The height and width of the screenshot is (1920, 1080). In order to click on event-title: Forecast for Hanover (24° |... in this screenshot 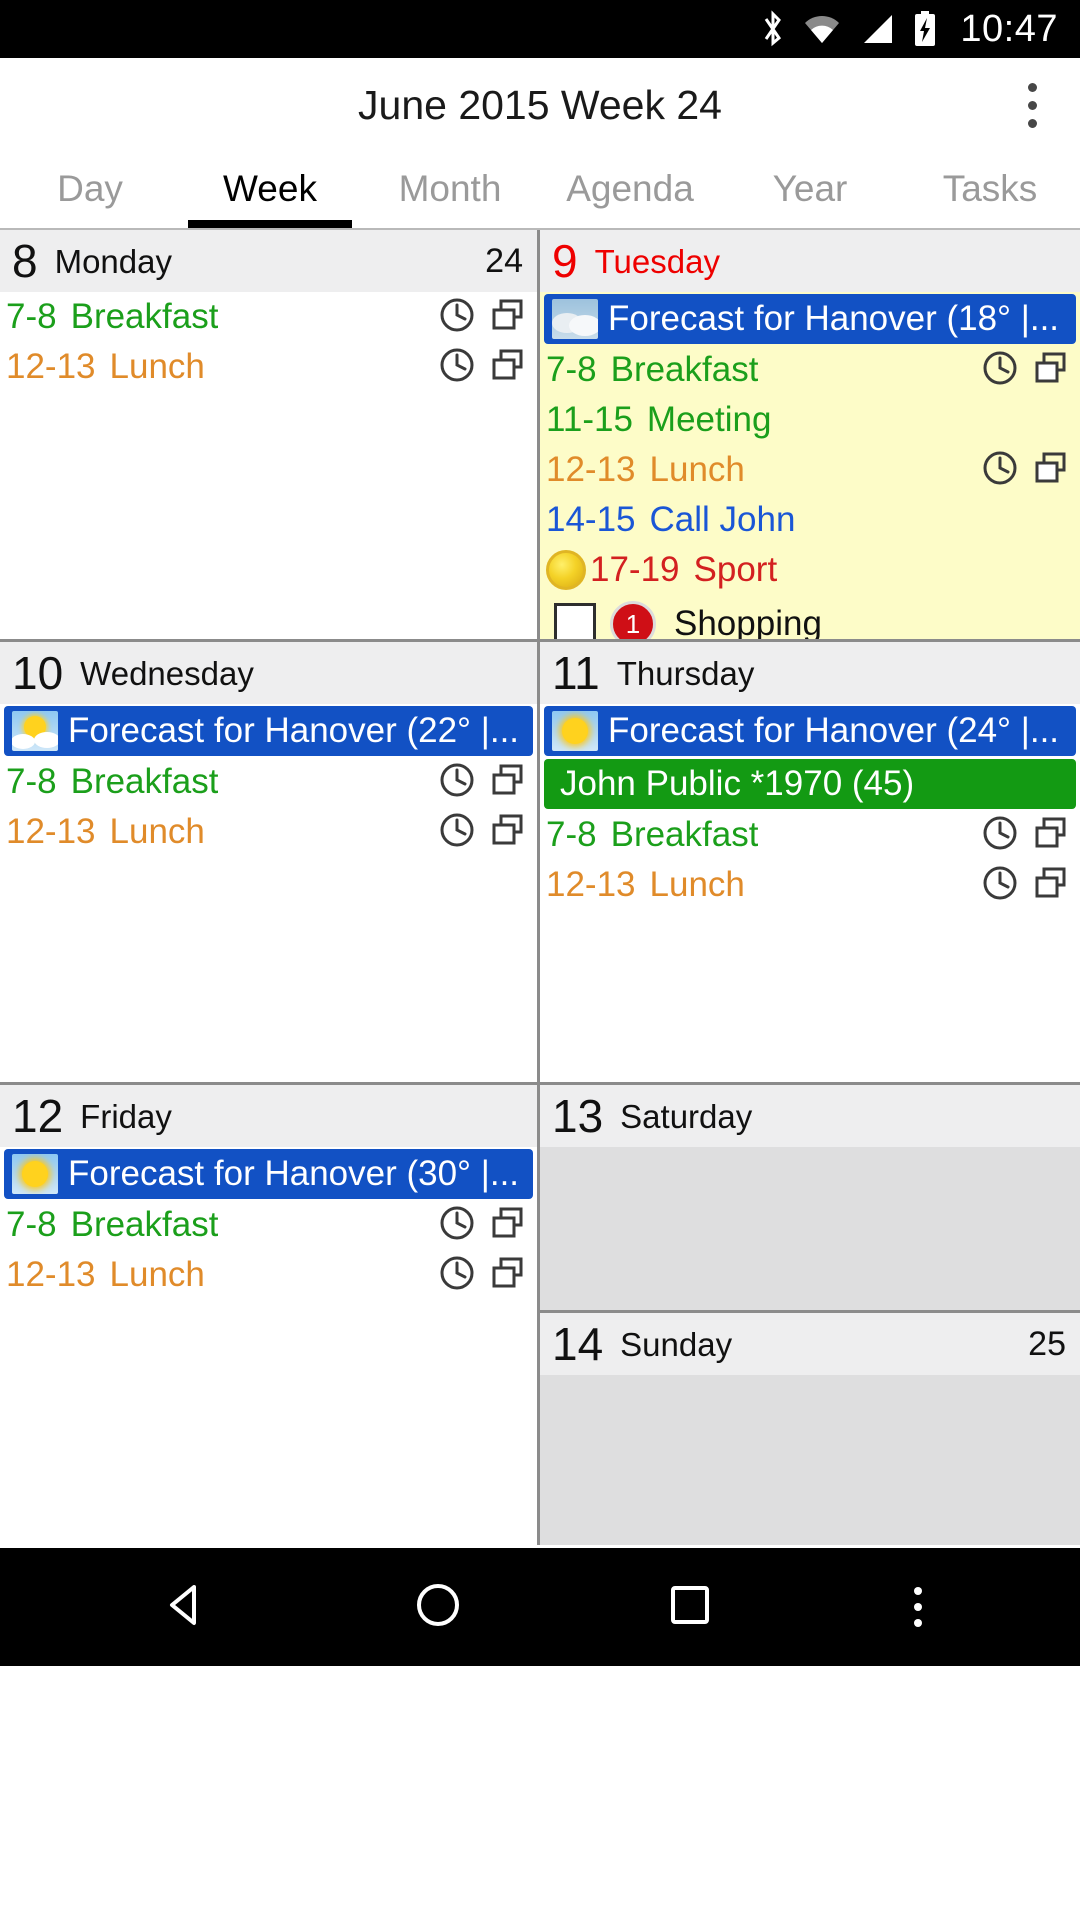, I will do `click(834, 730)`.